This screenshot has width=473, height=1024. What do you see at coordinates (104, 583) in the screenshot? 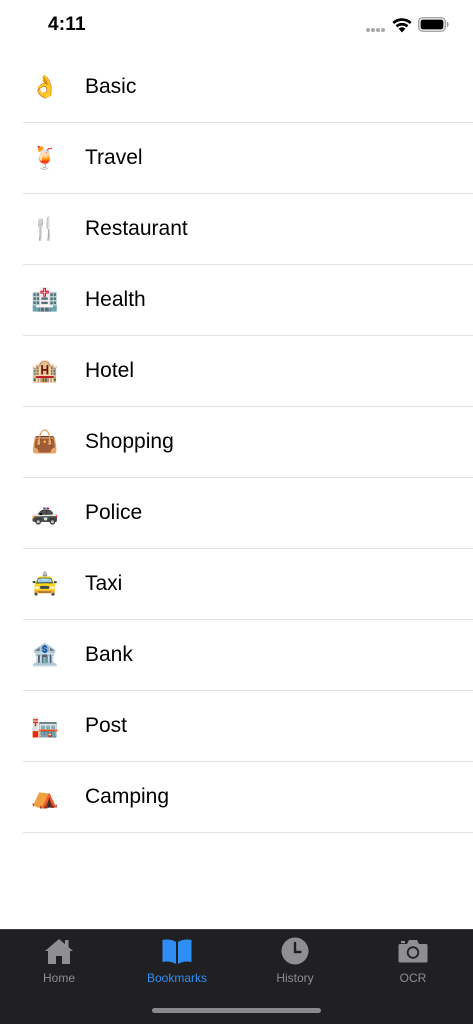
I see `list-item-label: Taxi` at bounding box center [104, 583].